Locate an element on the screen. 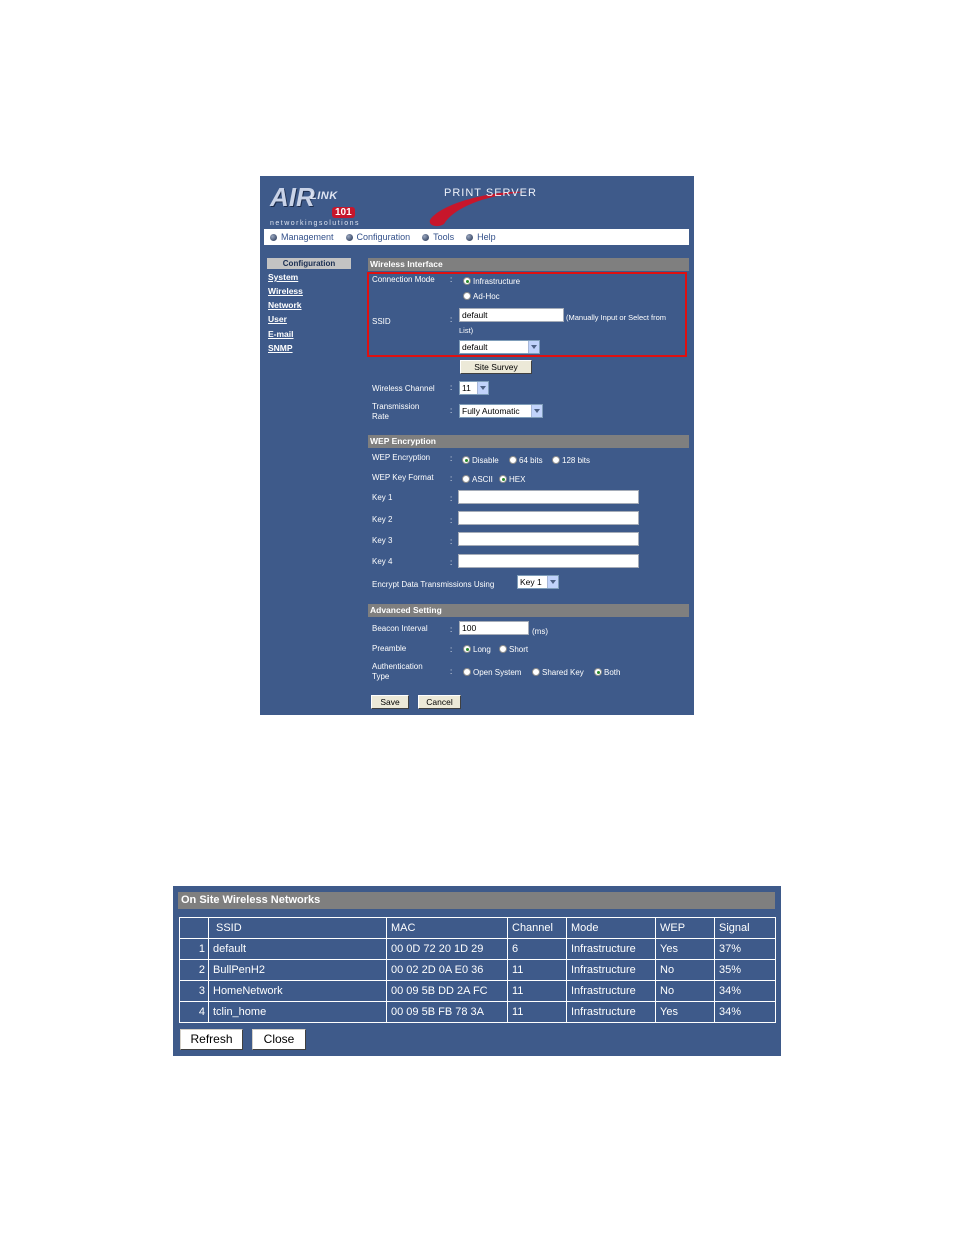  site-survey-button: Site Survey is located at coordinates (496, 367).